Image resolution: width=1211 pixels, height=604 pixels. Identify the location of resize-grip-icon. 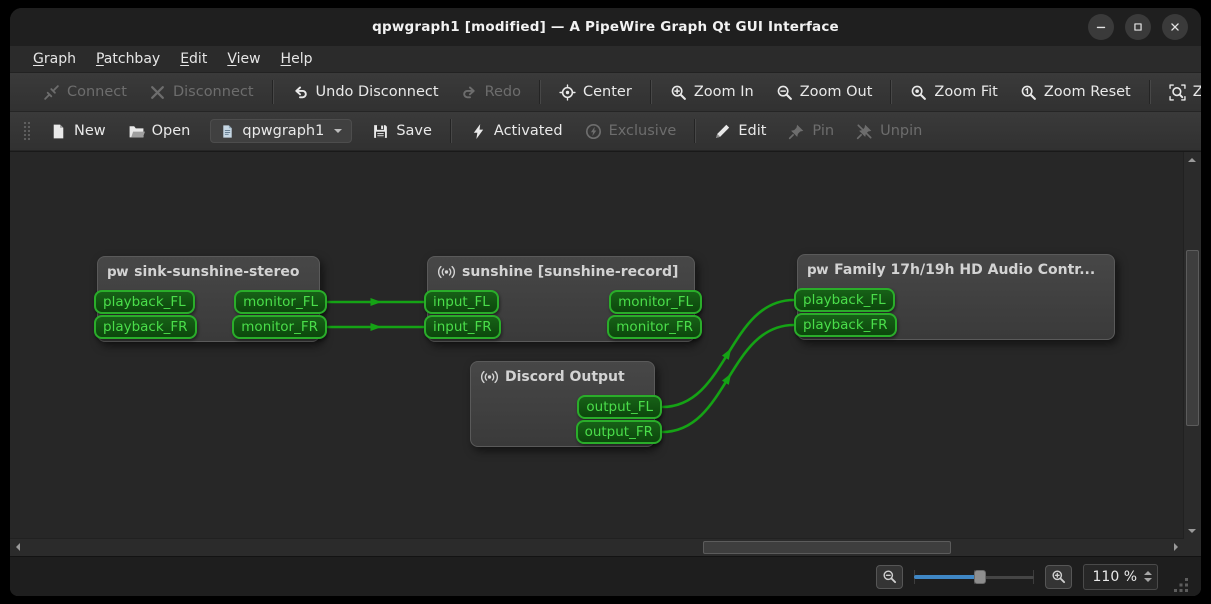
(1181, 585).